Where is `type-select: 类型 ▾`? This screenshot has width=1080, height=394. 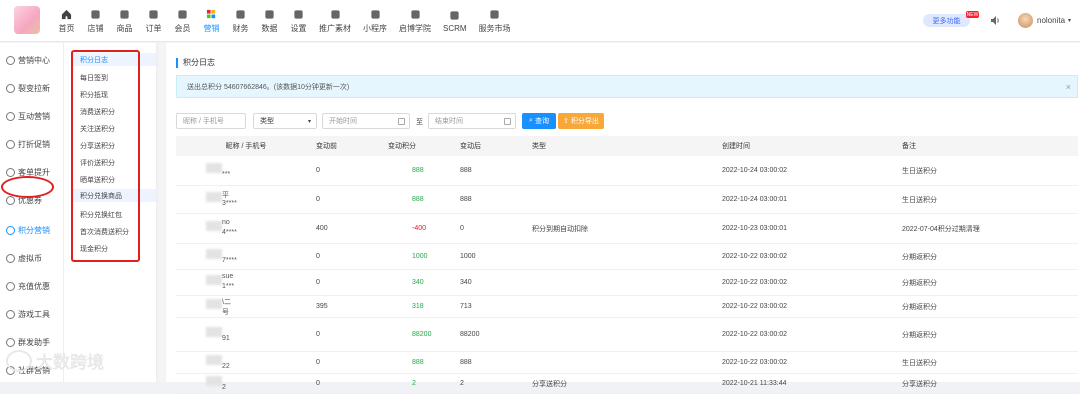
type-select: 类型 ▾ is located at coordinates (285, 121).